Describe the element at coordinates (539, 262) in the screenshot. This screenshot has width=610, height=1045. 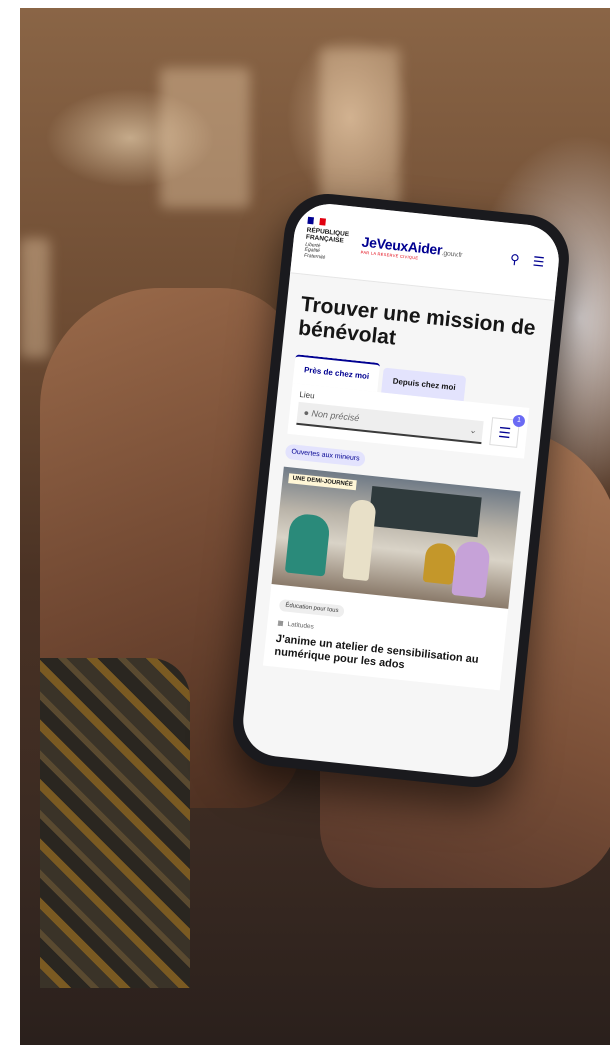
I see `menu-icon: ☰` at that location.